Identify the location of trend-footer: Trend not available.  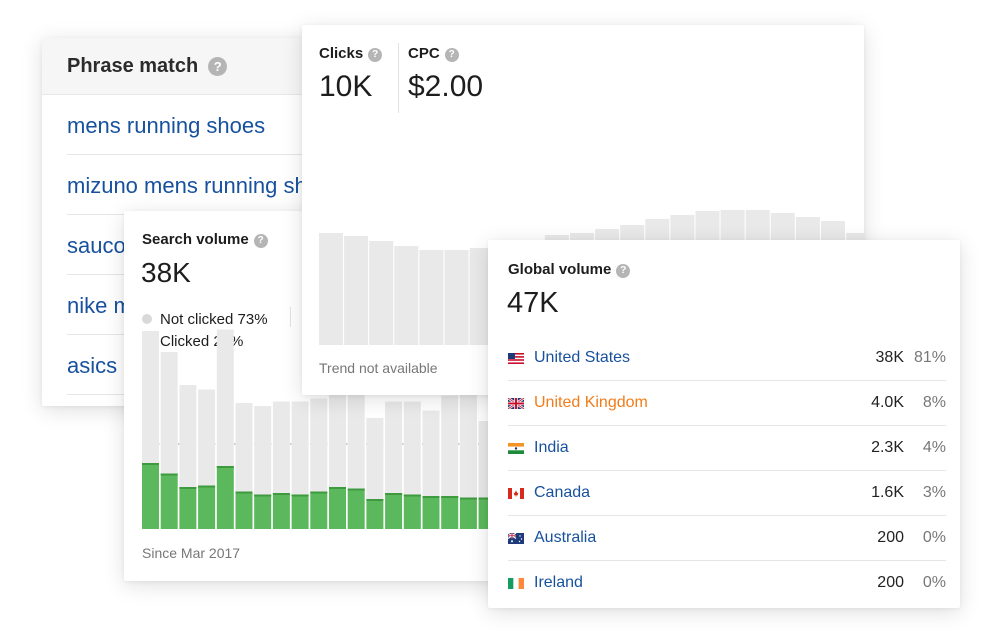
(378, 368).